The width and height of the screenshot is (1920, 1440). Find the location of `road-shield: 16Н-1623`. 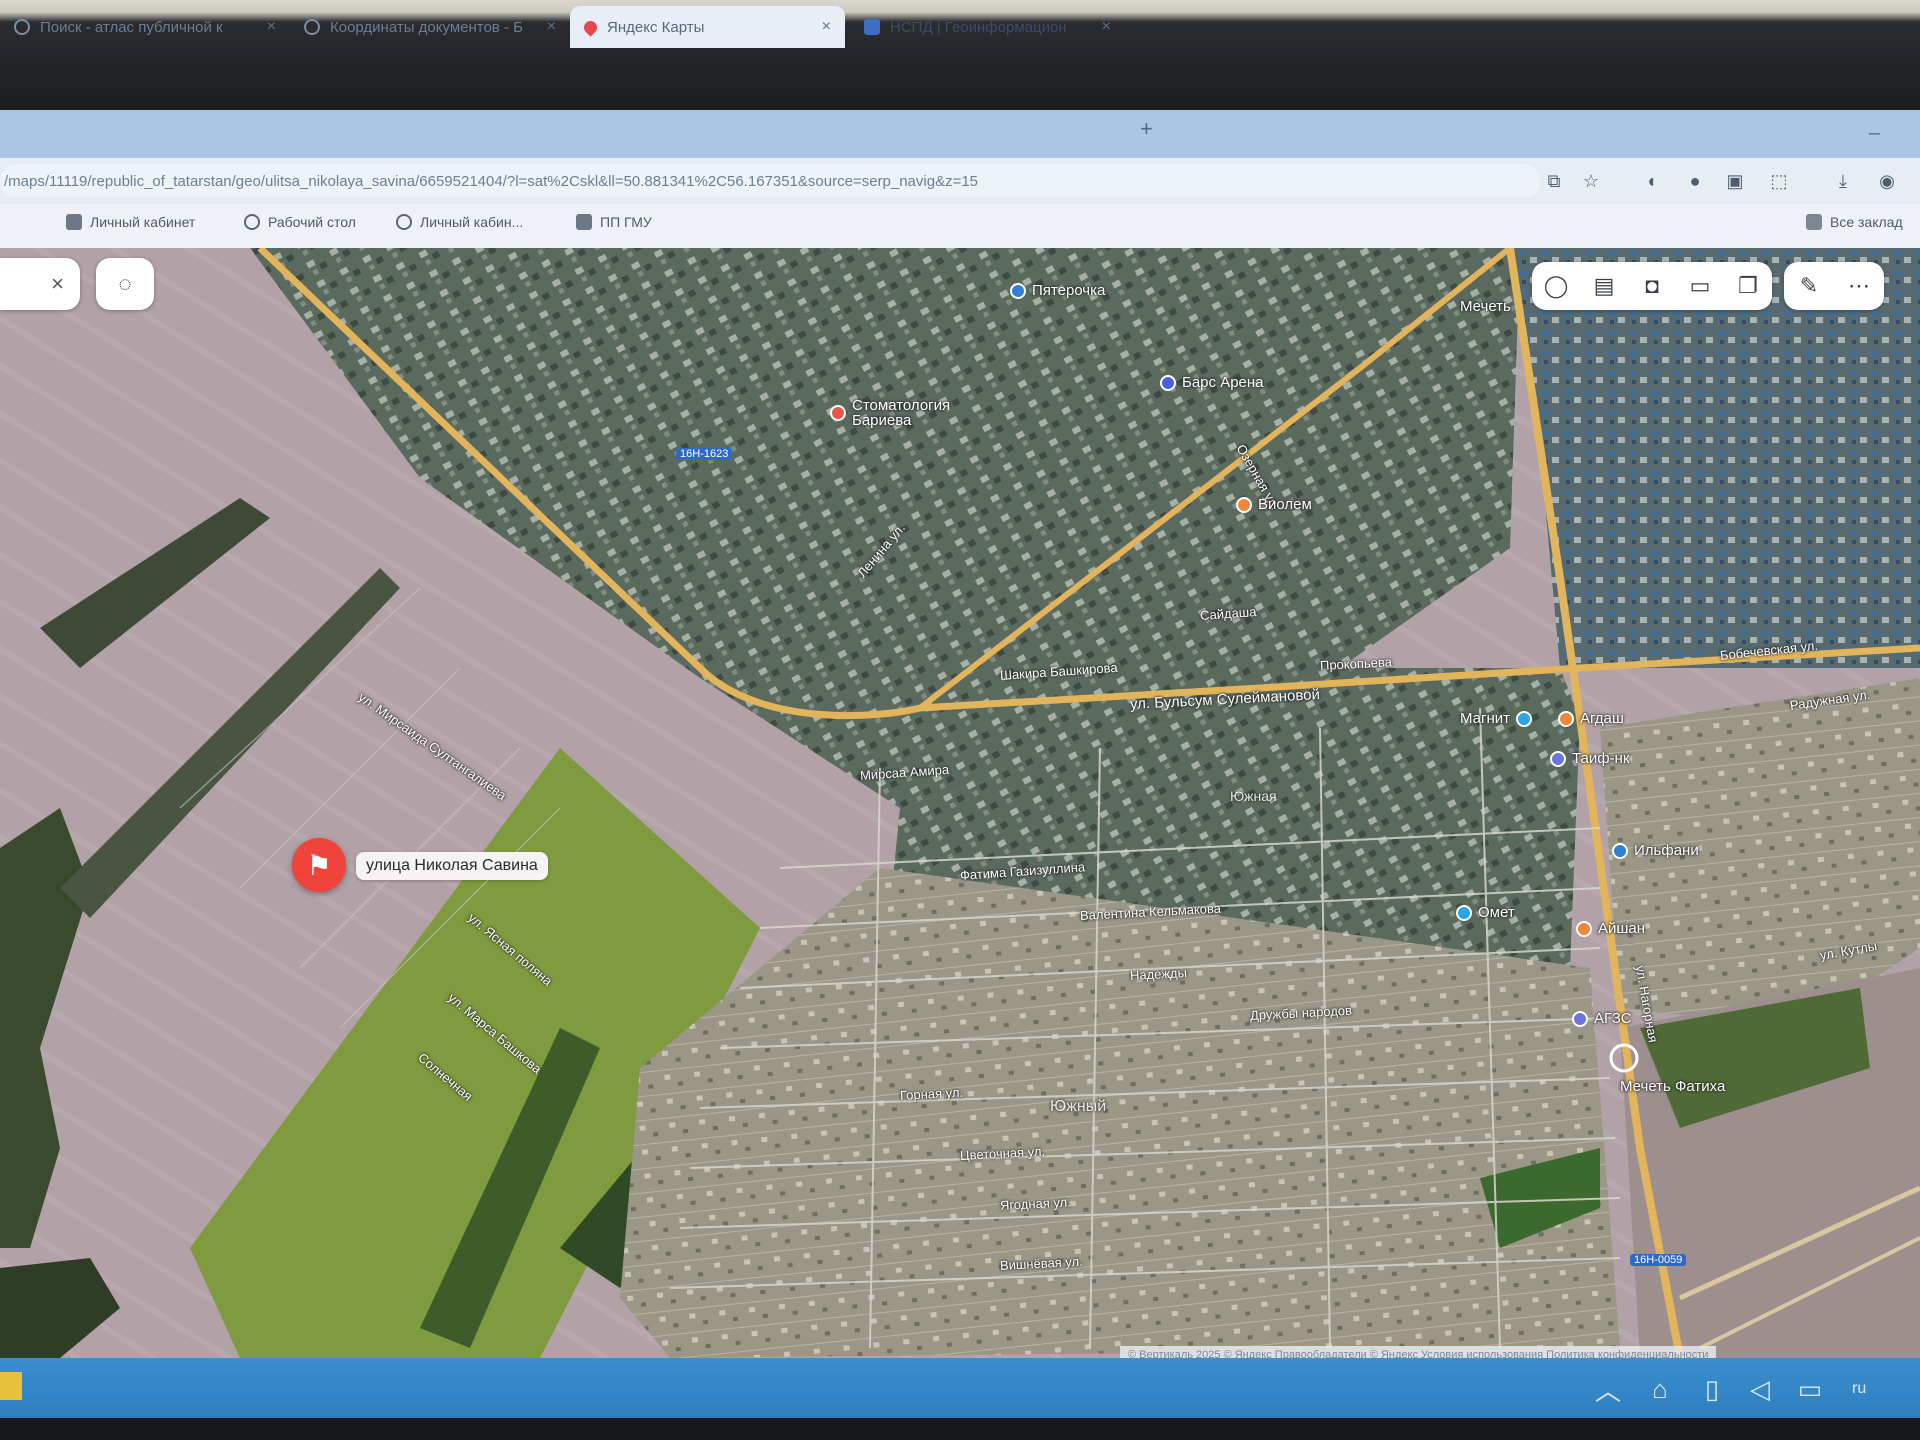

road-shield: 16Н-1623 is located at coordinates (704, 454).